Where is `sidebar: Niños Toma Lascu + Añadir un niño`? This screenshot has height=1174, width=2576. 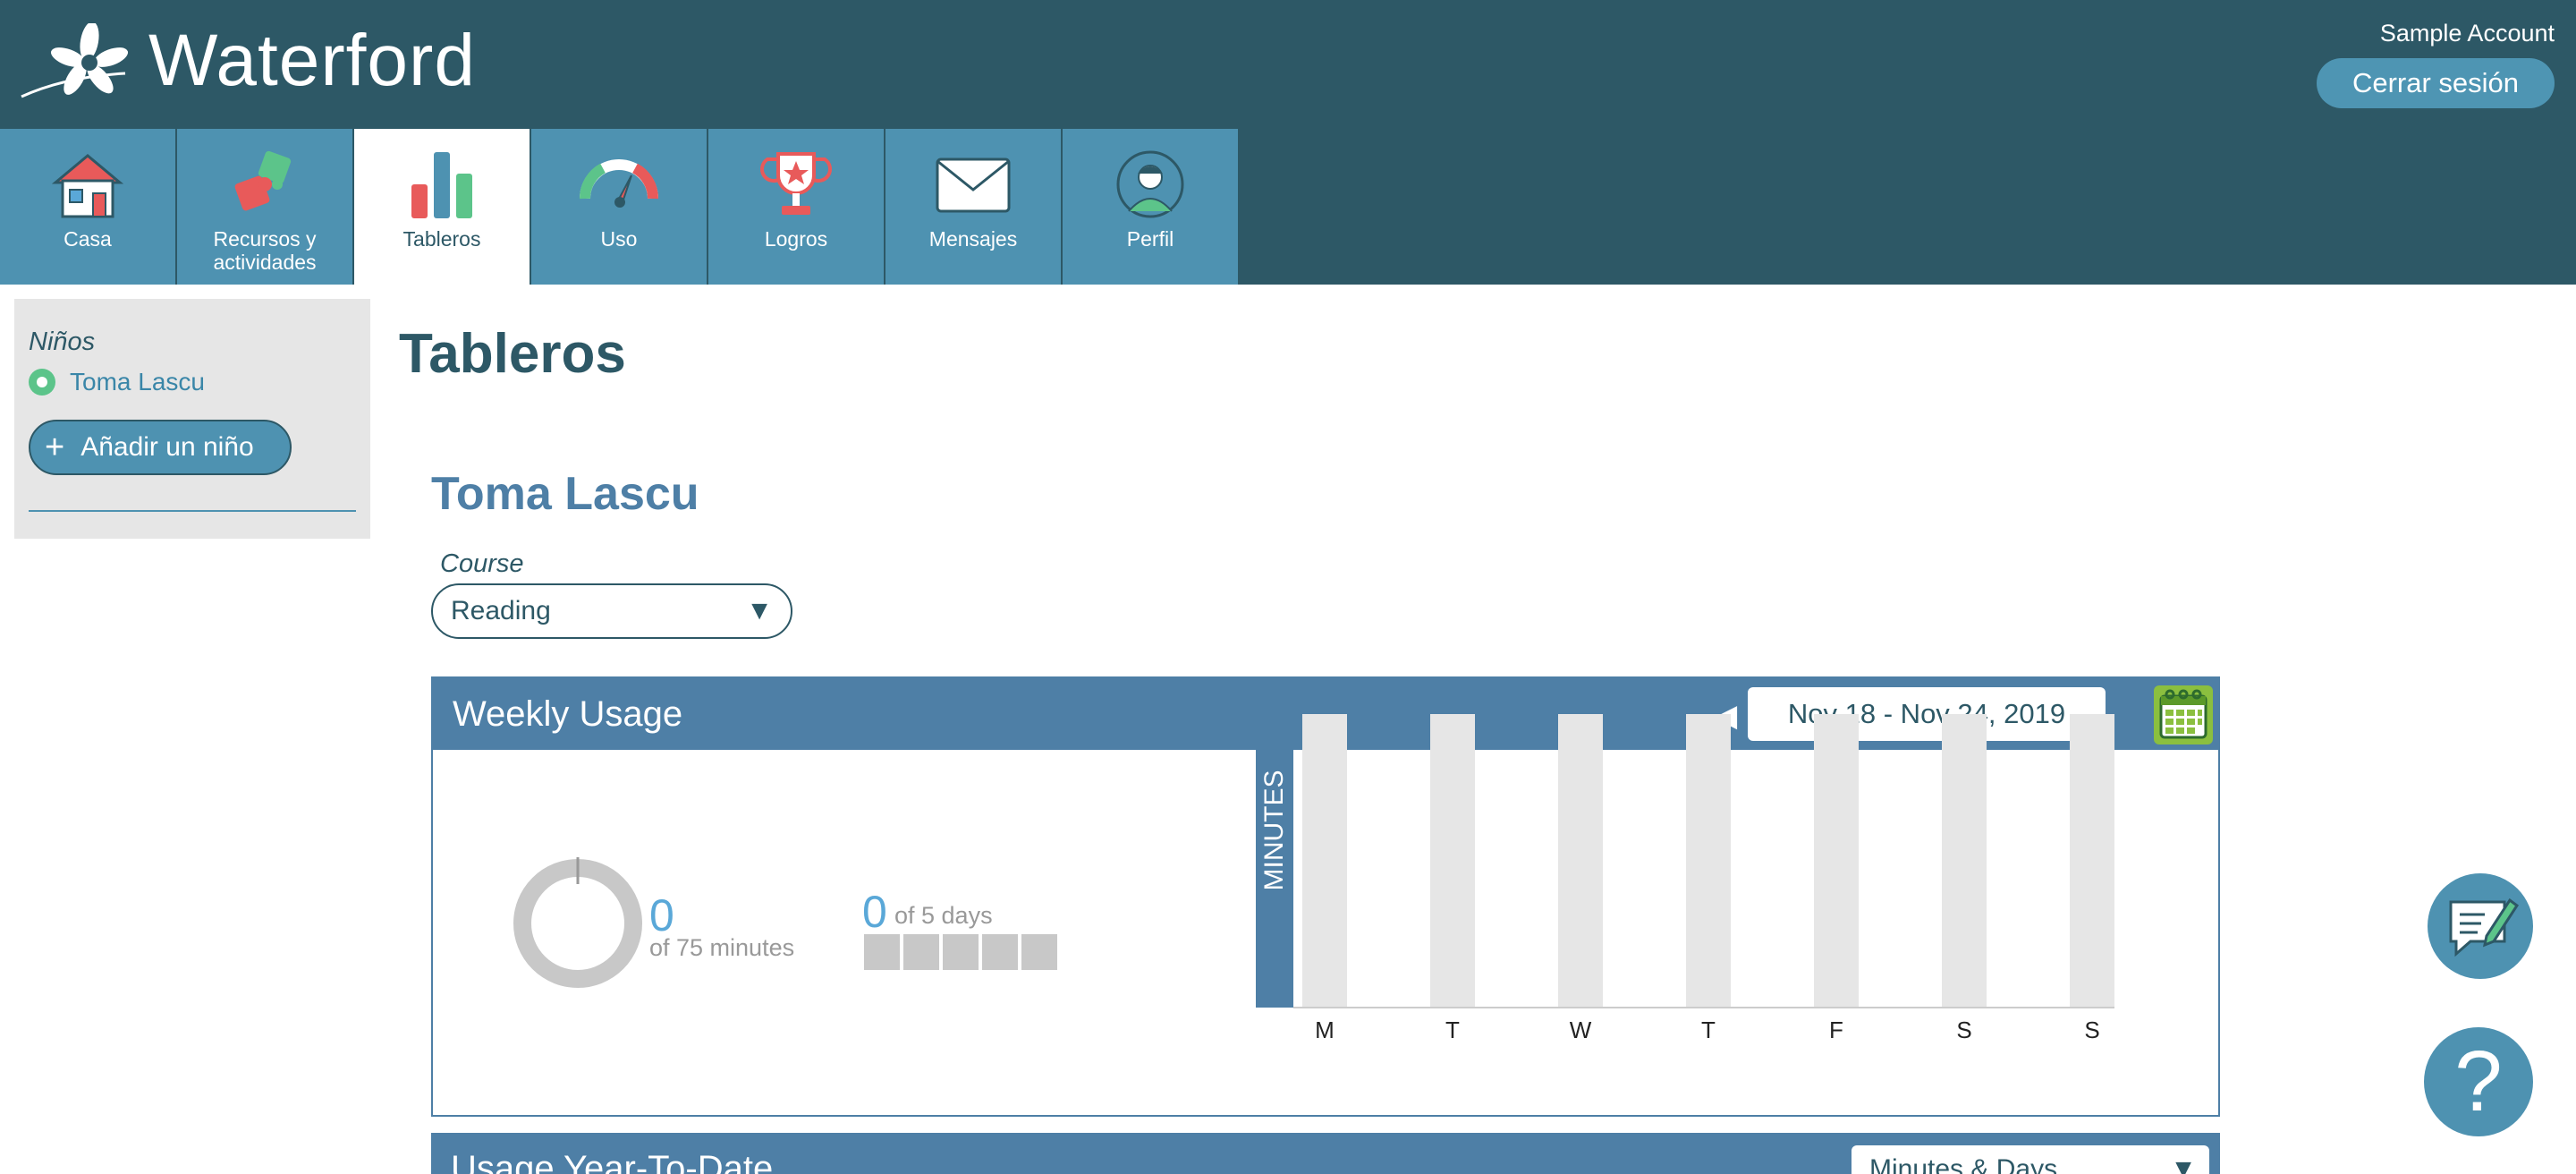
sidebar: Niños Toma Lascu + Añadir un niño is located at coordinates (192, 419).